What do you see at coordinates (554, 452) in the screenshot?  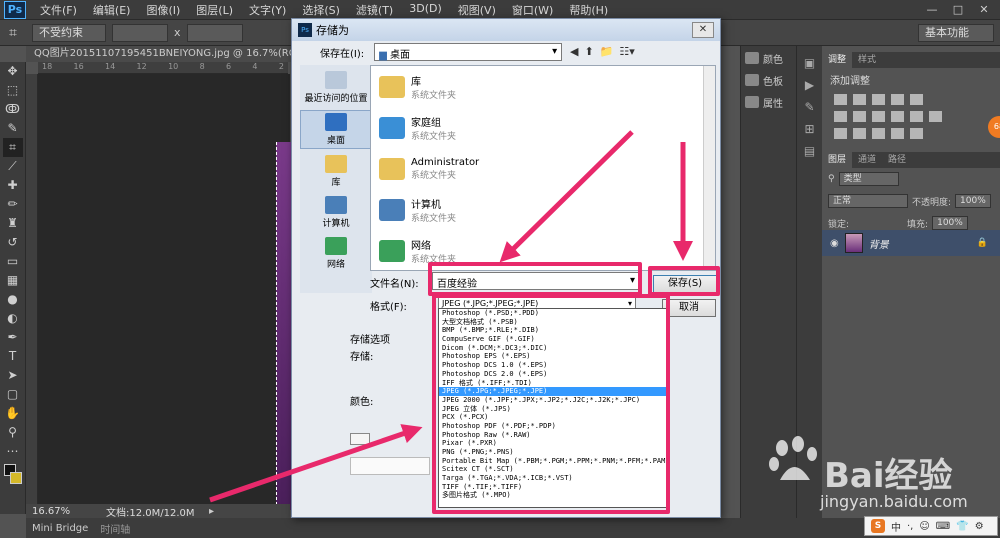 I see `format-option: PNG (*.PNG;*.PNS)` at bounding box center [554, 452].